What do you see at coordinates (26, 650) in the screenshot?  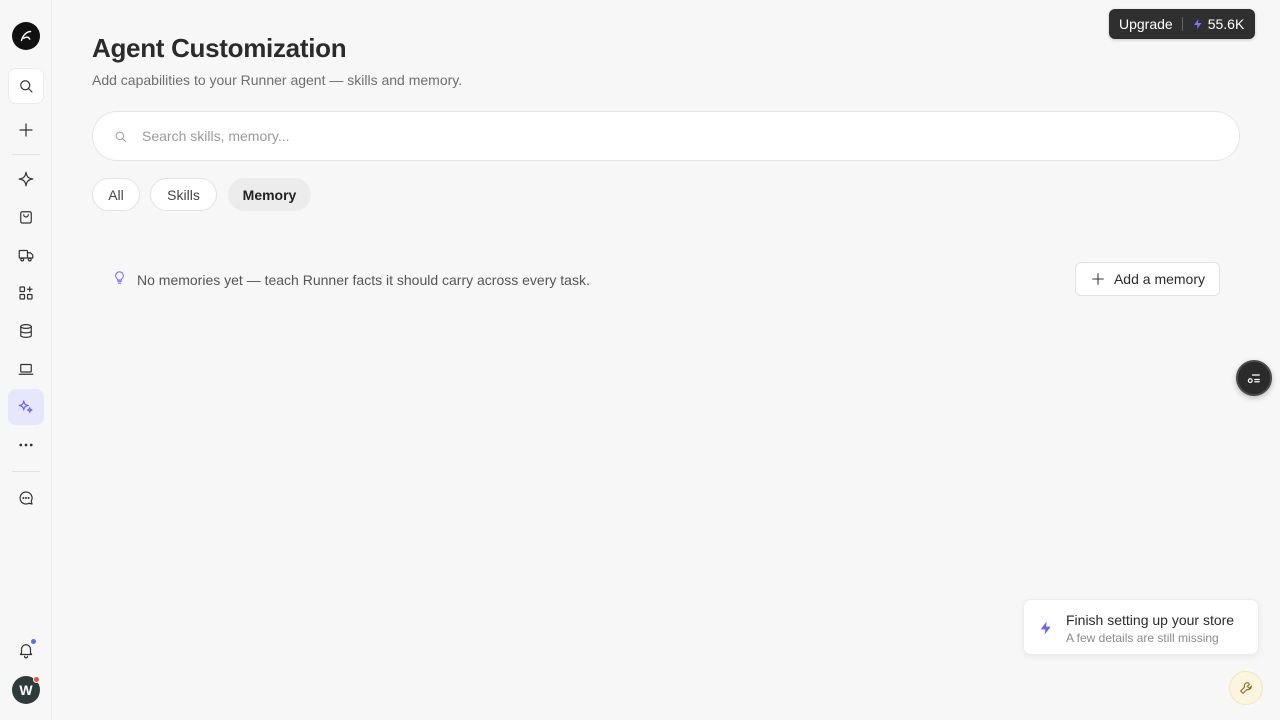 I see `notifications-button` at bounding box center [26, 650].